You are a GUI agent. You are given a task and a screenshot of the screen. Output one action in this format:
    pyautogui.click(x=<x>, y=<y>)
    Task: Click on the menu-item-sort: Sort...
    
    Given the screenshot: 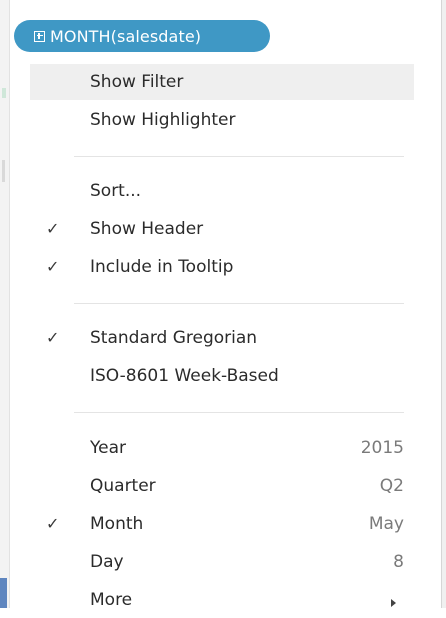 What is the action you would take?
    pyautogui.click(x=222, y=191)
    